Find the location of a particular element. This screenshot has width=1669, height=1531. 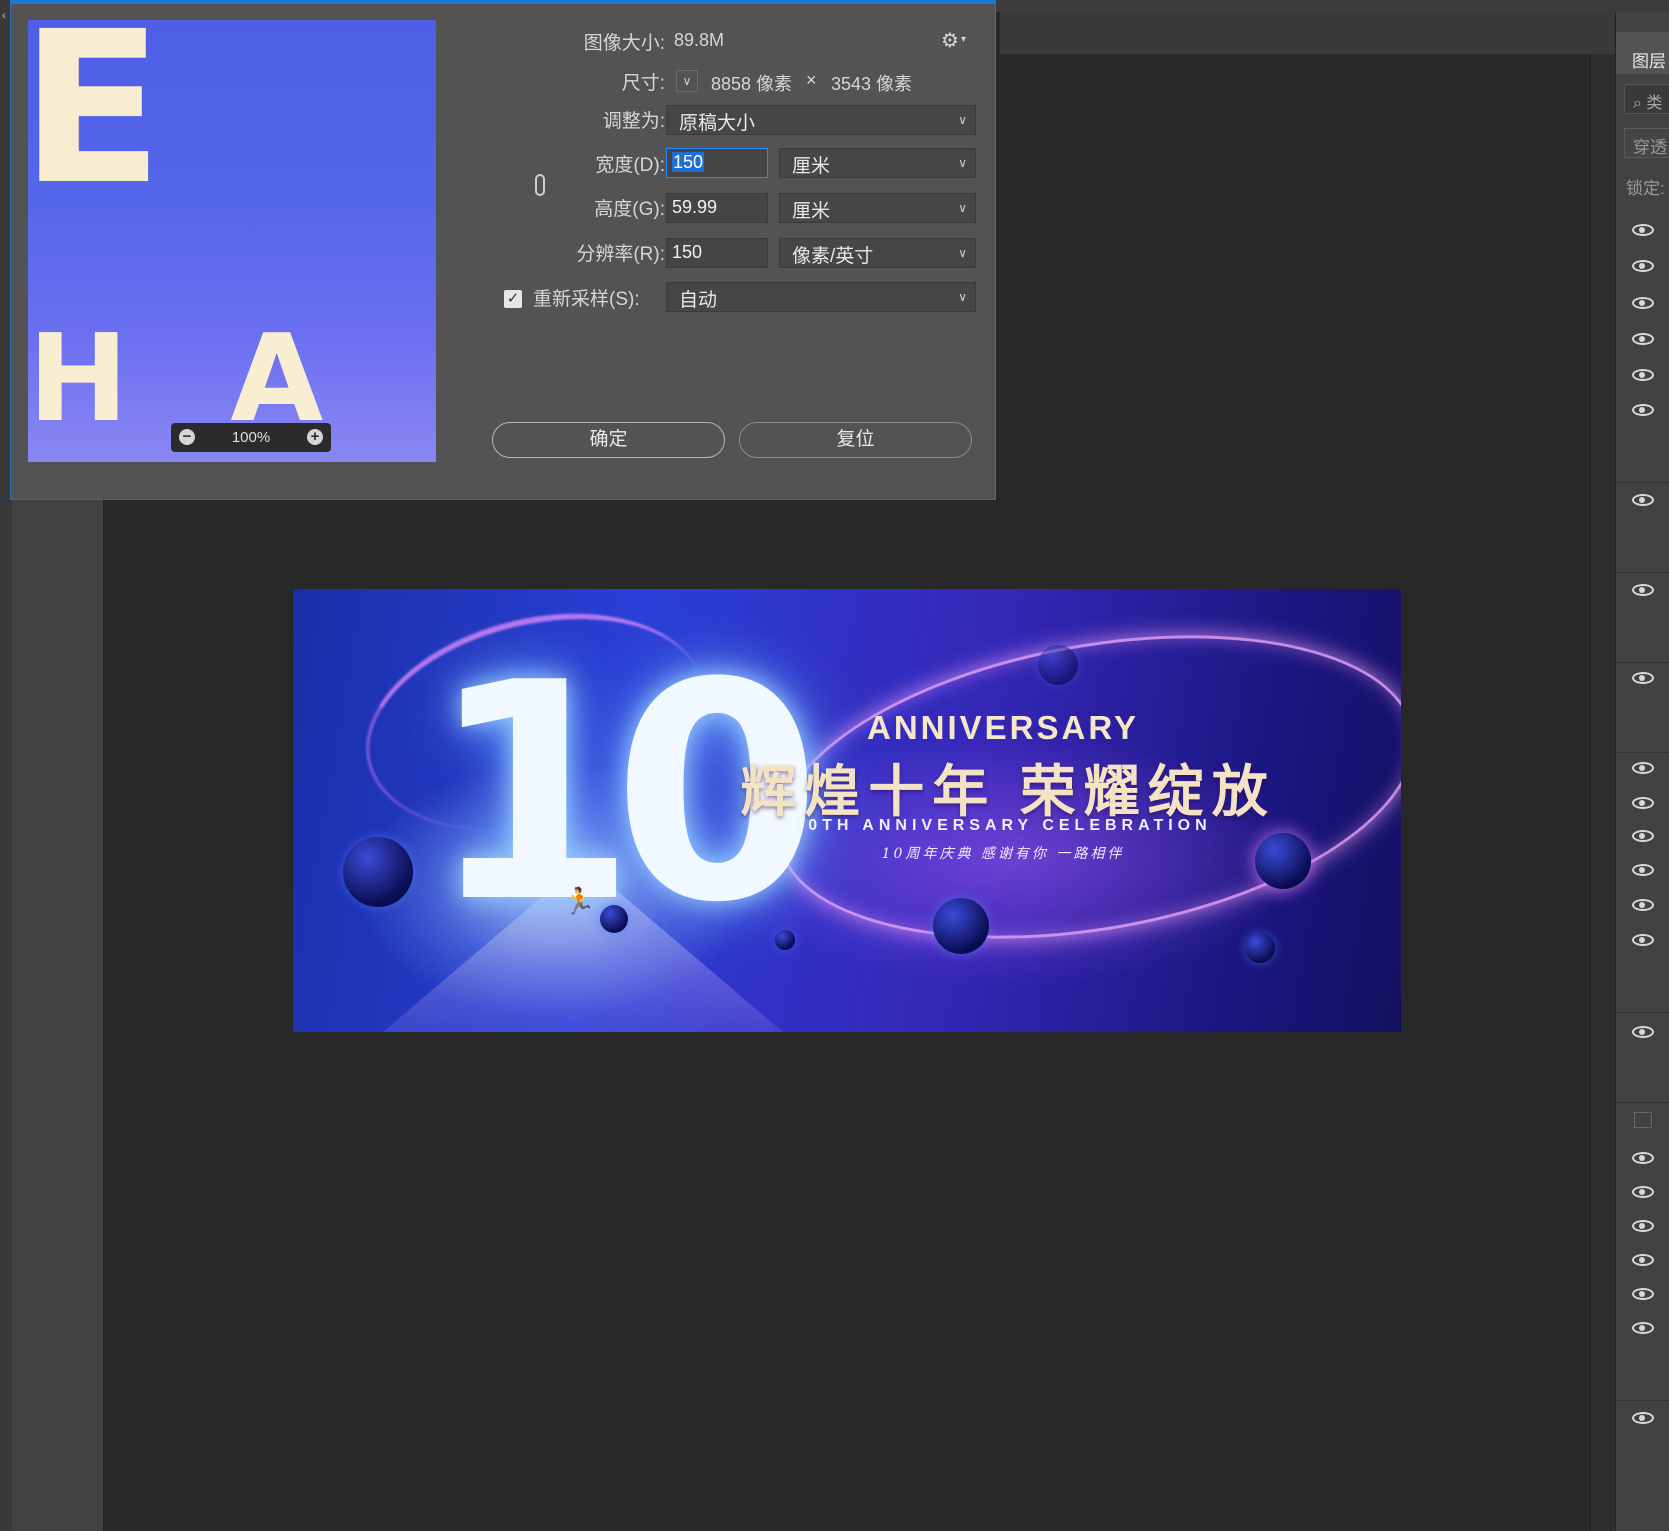

image-size-value: 89.8M is located at coordinates (699, 40).